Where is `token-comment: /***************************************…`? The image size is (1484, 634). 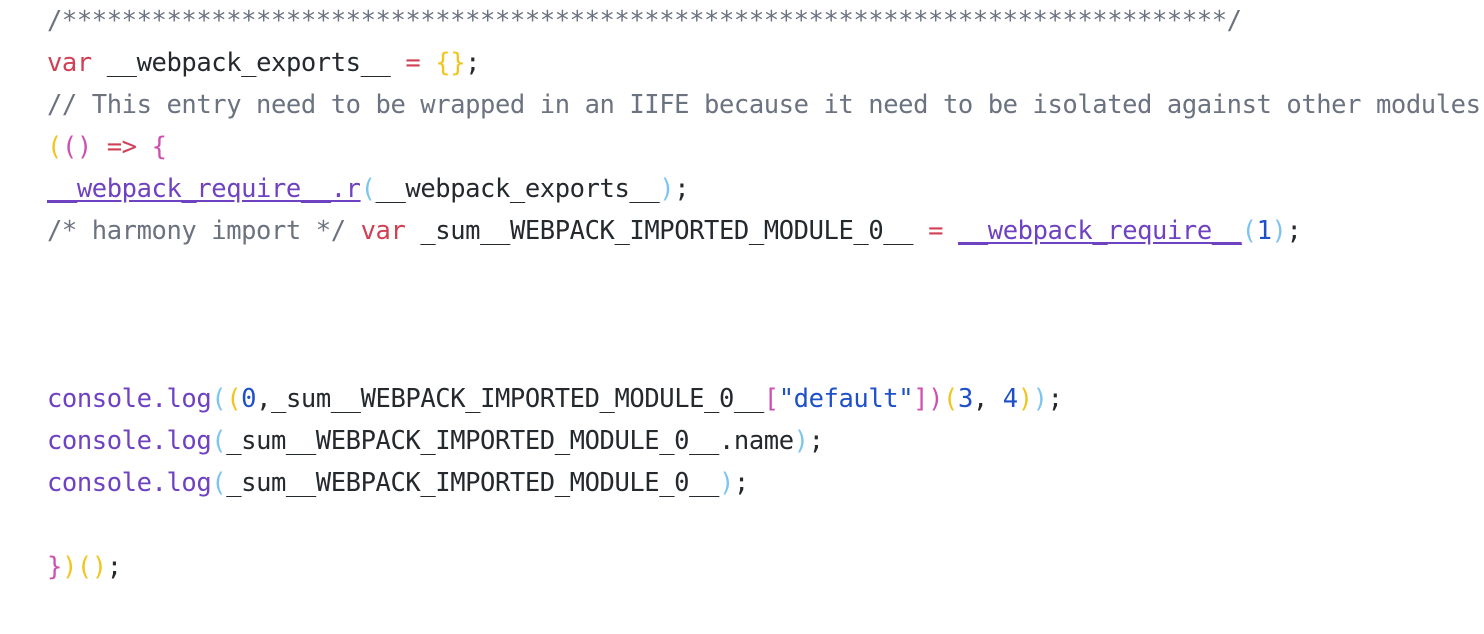 token-comment: /***************************************… is located at coordinates (644, 21).